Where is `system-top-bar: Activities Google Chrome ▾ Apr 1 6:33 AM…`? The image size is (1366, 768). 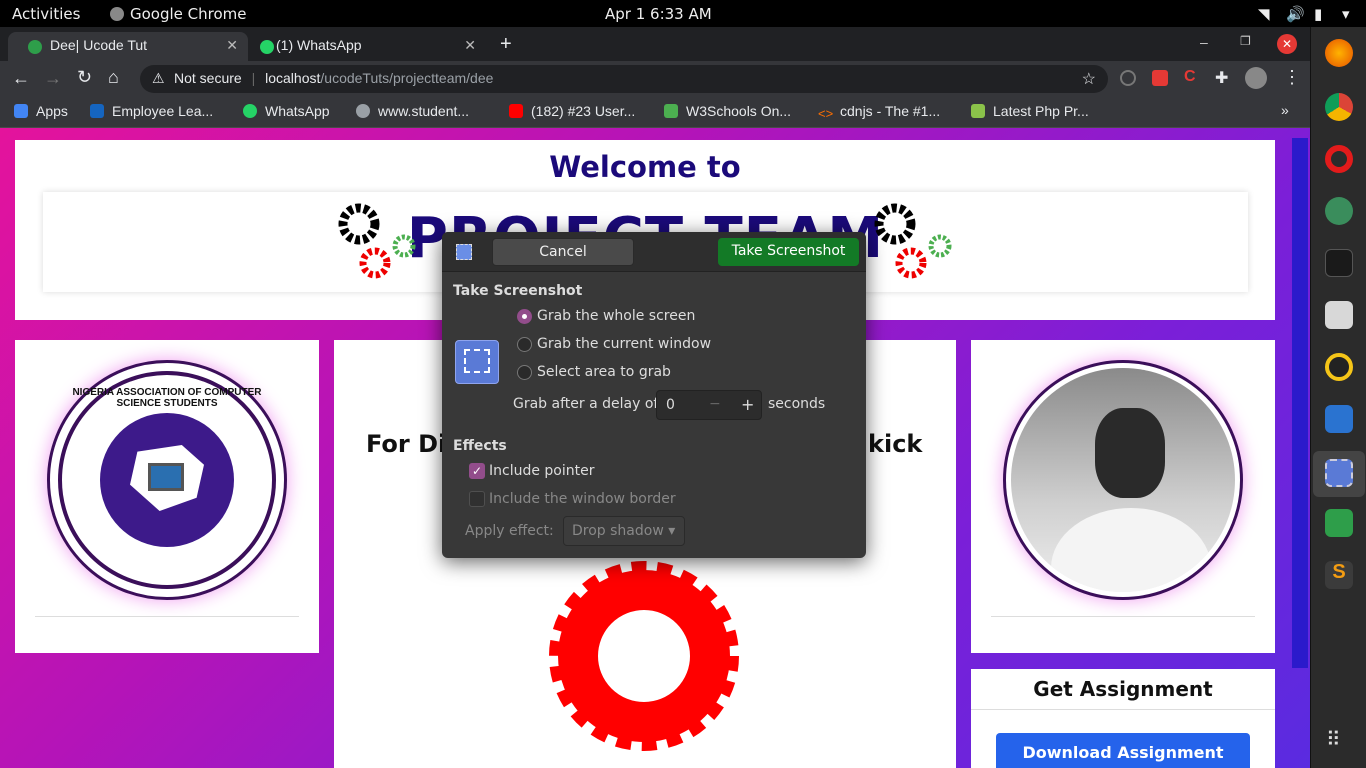
system-top-bar: Activities Google Chrome ▾ Apr 1 6:33 AM… is located at coordinates (683, 20).